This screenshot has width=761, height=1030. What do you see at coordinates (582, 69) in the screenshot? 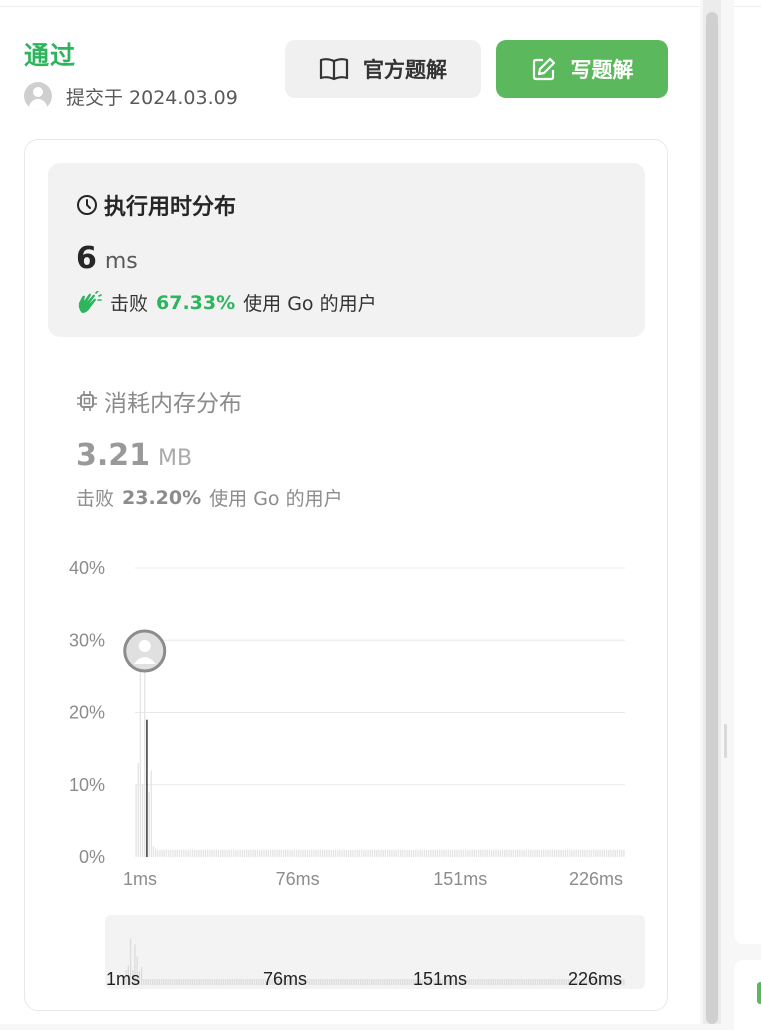
I see `write-solution-button: 写题解` at bounding box center [582, 69].